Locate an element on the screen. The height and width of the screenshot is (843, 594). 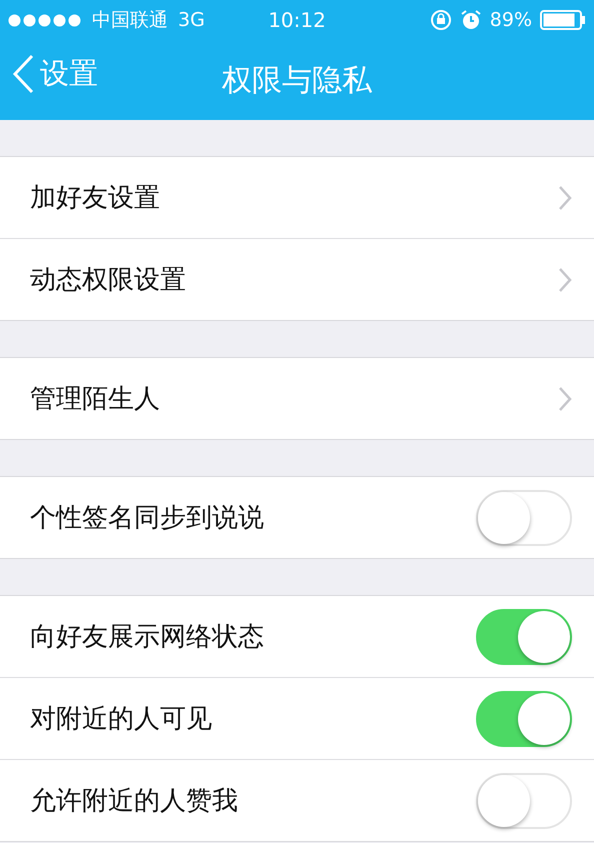
battery-percent: 89% is located at coordinates (511, 20).